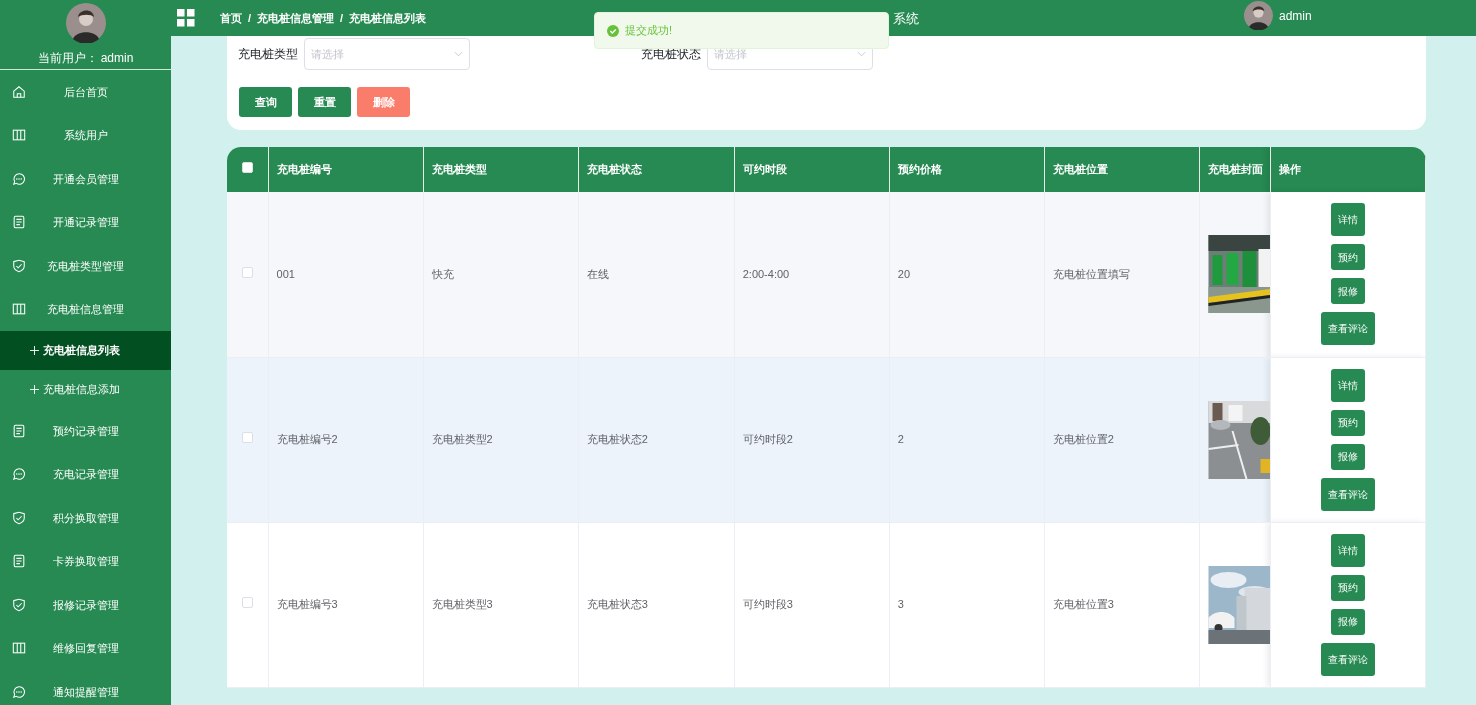 This screenshot has width=1476, height=705. Describe the element at coordinates (85, 266) in the screenshot. I see `sidebar-item: 充电桩类型管理` at that location.